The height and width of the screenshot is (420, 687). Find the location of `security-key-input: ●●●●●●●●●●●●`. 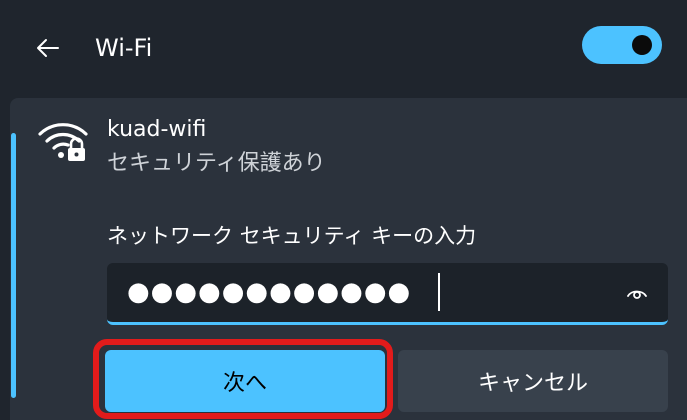

security-key-input: ●●●●●●●●●●●● is located at coordinates (387, 294).